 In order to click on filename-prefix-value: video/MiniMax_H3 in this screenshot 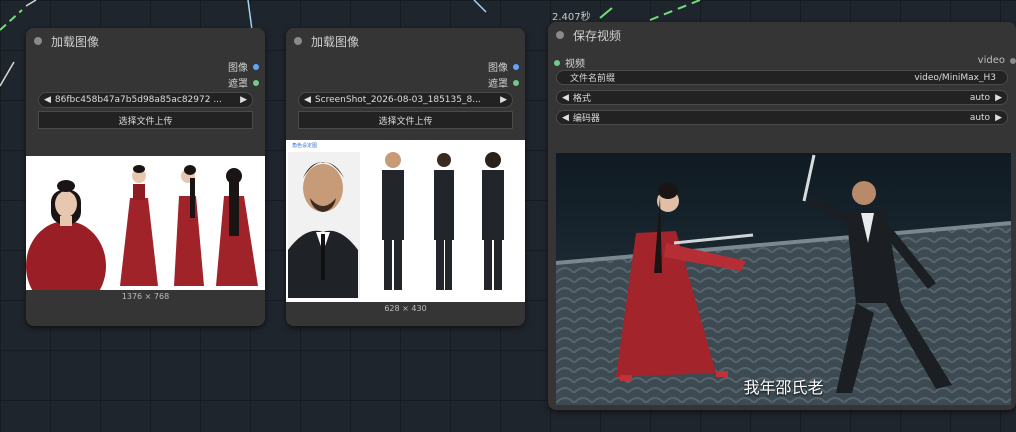, I will do `click(955, 77)`.